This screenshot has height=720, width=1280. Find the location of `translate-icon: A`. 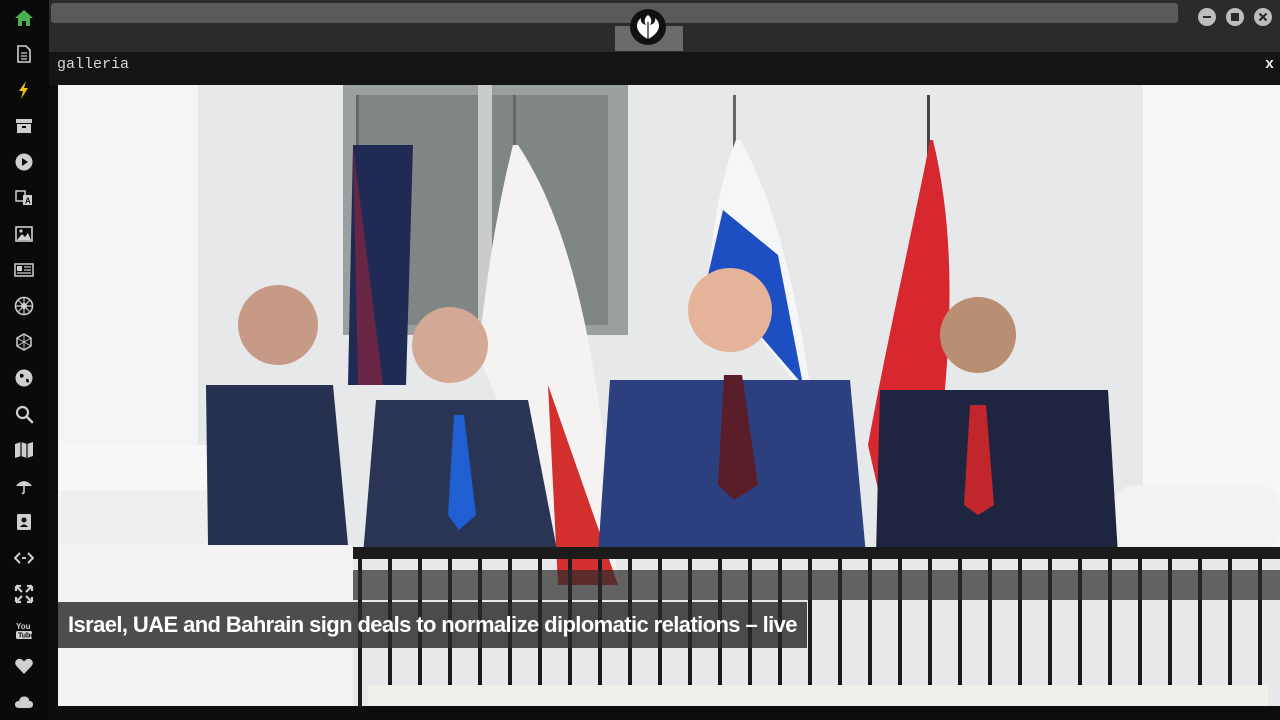

translate-icon: A is located at coordinates (24, 198).